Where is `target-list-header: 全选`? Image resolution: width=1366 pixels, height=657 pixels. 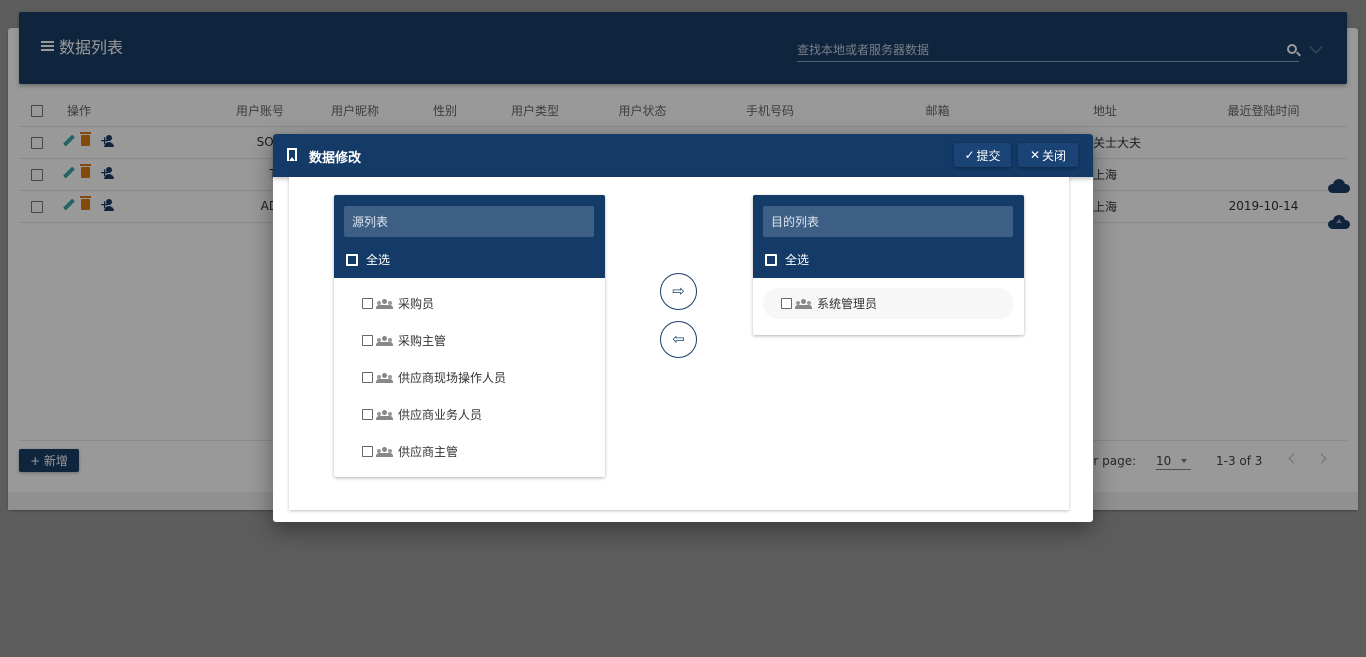 target-list-header: 全选 is located at coordinates (888, 236).